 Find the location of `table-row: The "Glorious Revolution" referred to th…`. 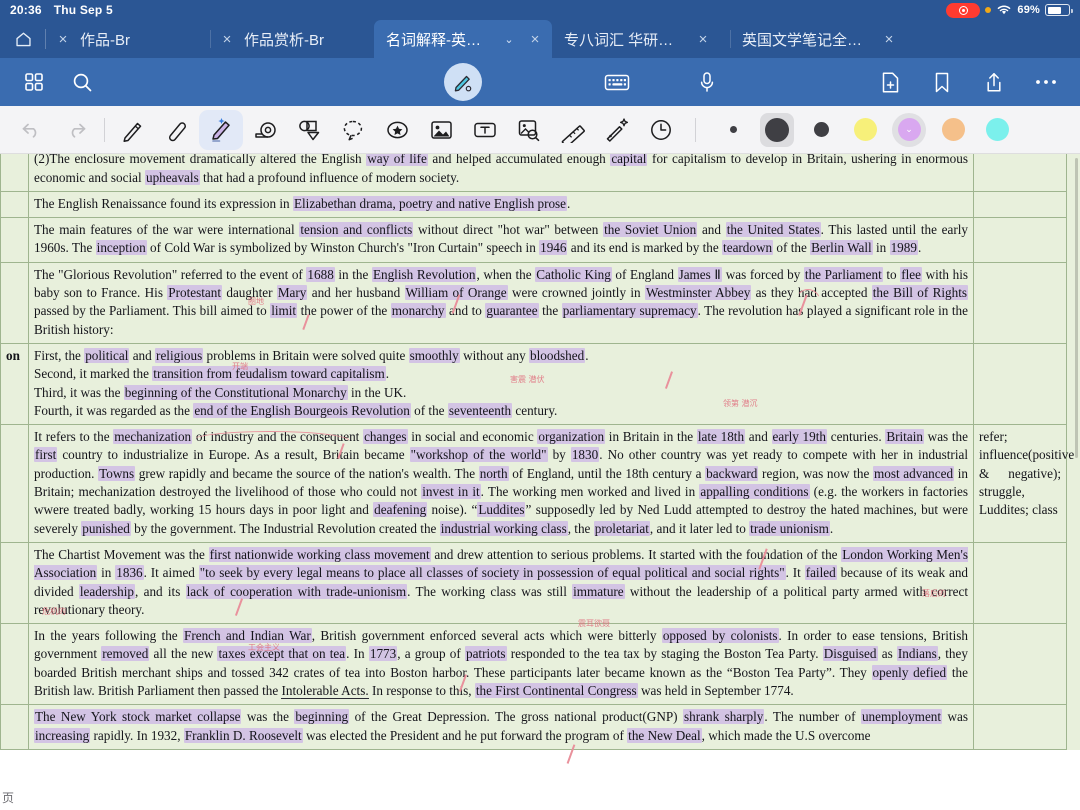

table-row: The "Glorious Revolution" referred to th… is located at coordinates (533, 302).